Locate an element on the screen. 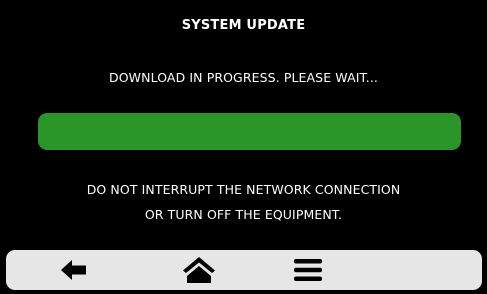 The height and width of the screenshot is (294, 487). progress-fill is located at coordinates (249, 131).